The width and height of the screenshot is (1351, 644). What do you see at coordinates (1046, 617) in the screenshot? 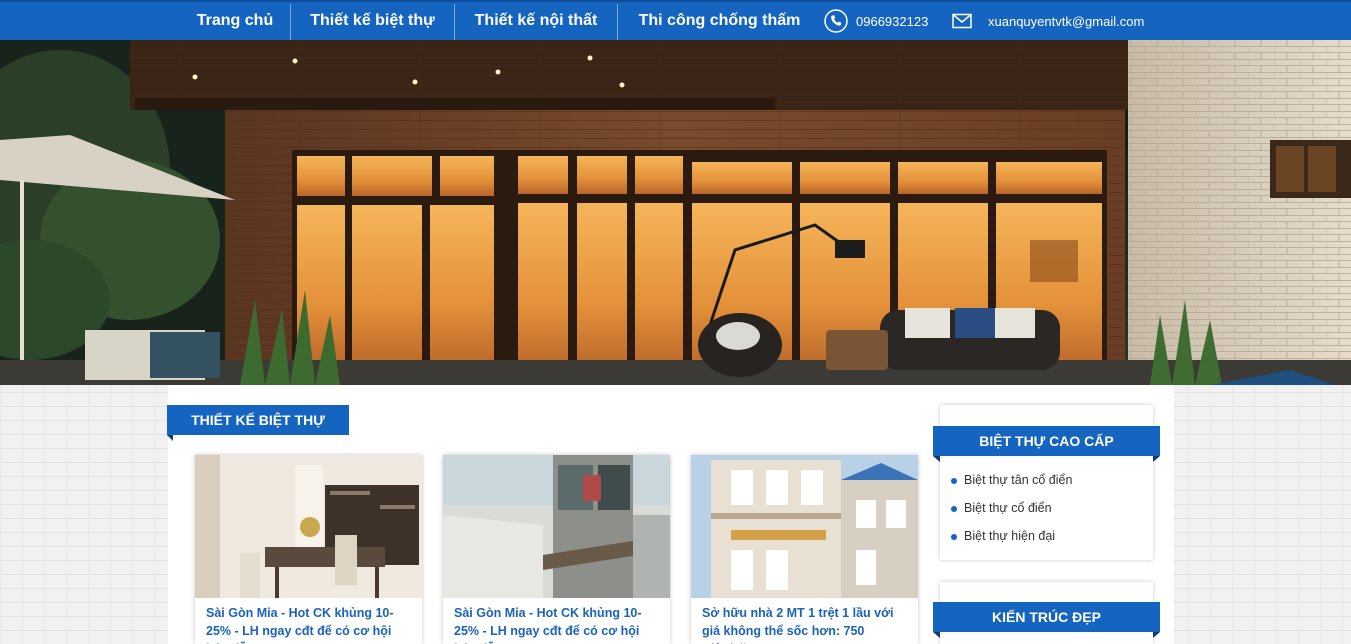
I see `sidebar-title-architecture: KIẾN TRÚC ĐẸP` at bounding box center [1046, 617].